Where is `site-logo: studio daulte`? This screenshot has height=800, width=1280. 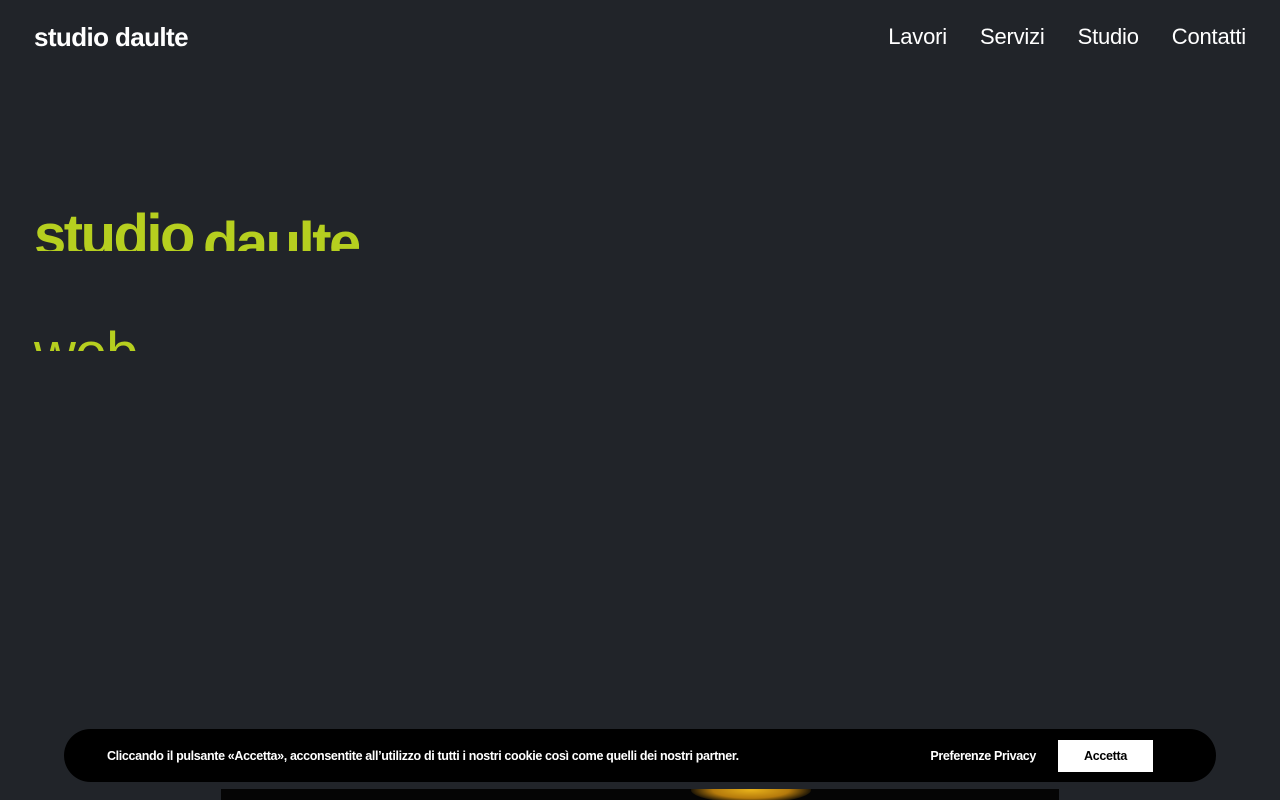
site-logo: studio daulte is located at coordinates (111, 37).